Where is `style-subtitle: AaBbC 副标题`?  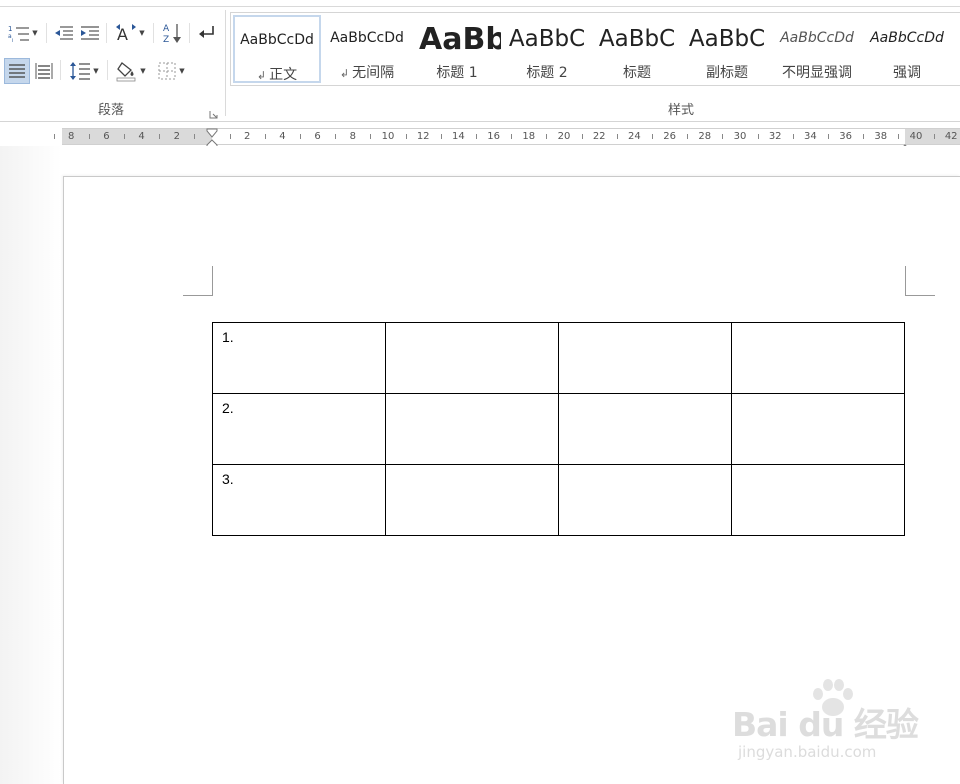 style-subtitle: AaBbC 副标题 is located at coordinates (727, 49).